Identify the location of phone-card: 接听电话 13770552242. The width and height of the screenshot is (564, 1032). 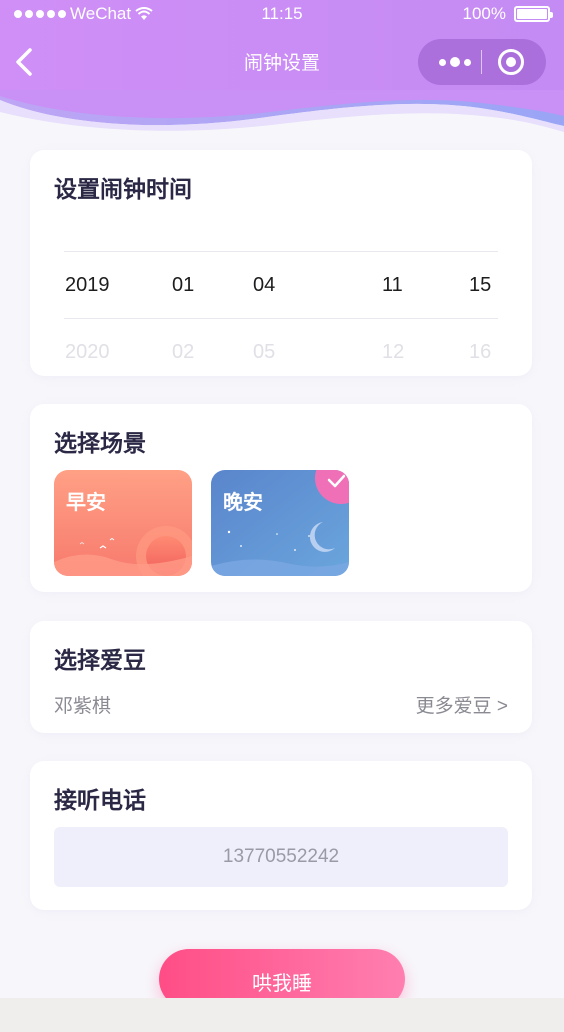
(281, 835).